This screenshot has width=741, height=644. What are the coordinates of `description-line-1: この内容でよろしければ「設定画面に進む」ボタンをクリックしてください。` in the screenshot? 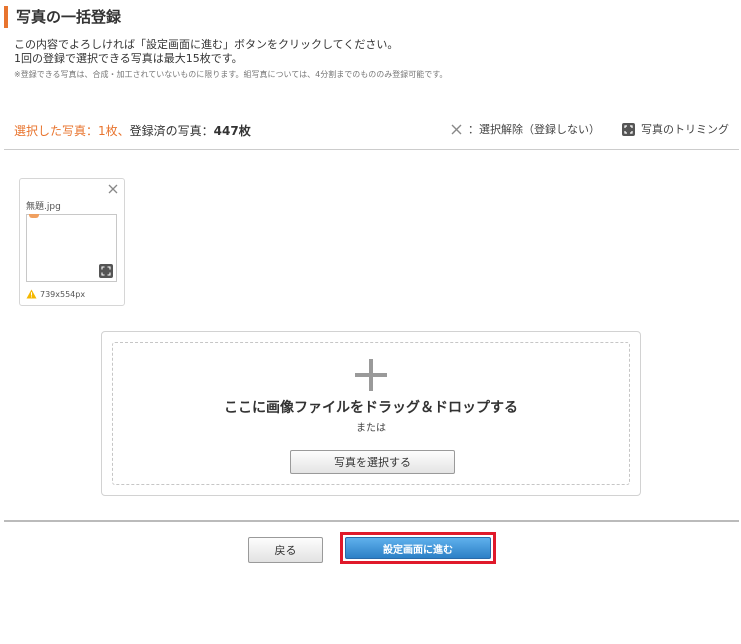 It's located at (206, 44).